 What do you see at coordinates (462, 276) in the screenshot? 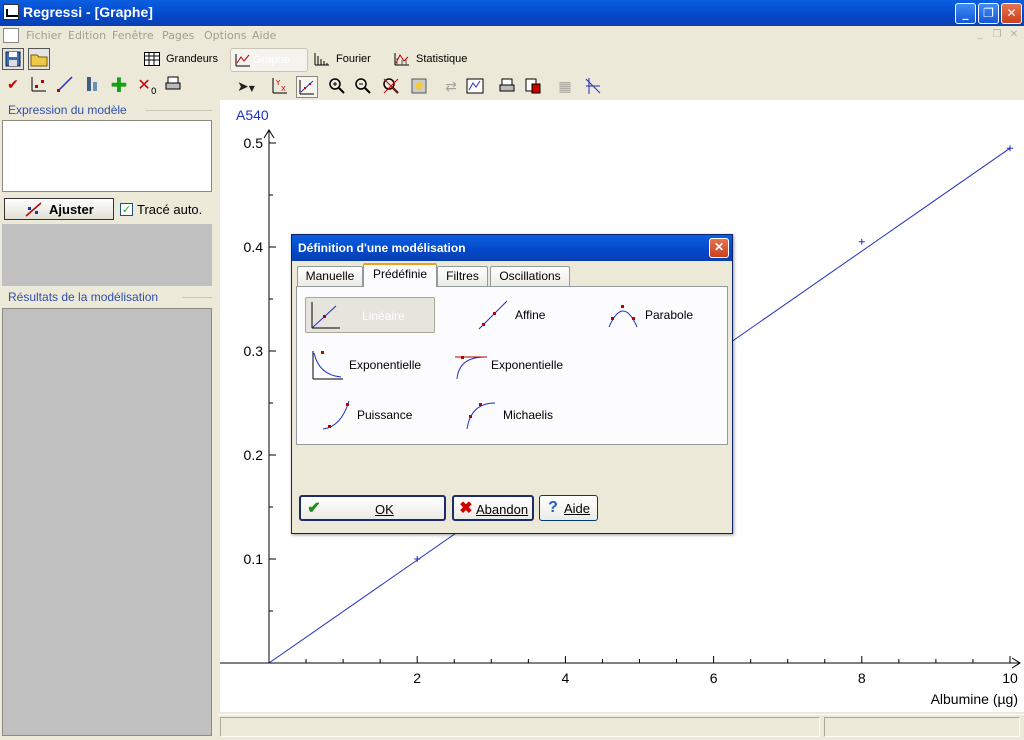
I see `tab-filtres: Filtres` at bounding box center [462, 276].